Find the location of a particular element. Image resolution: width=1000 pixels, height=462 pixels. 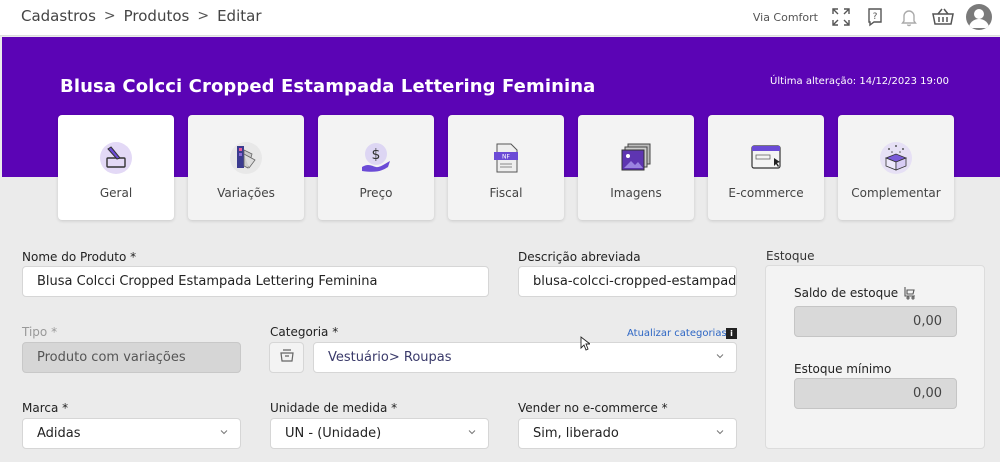

min-stock-field: 0,00 is located at coordinates (875, 393).